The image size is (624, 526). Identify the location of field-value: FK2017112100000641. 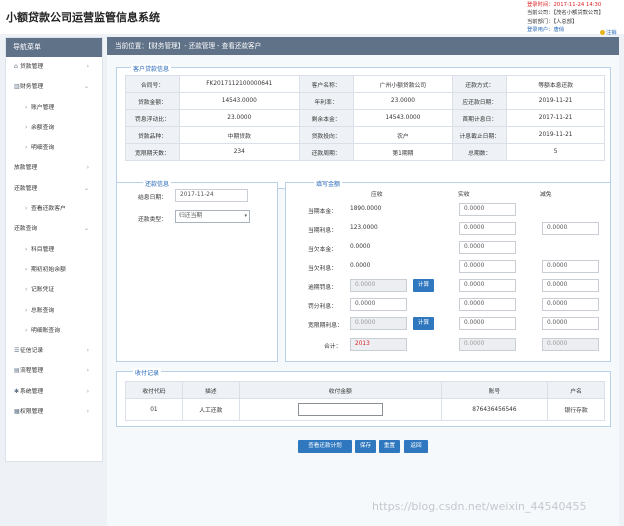
(239, 84).